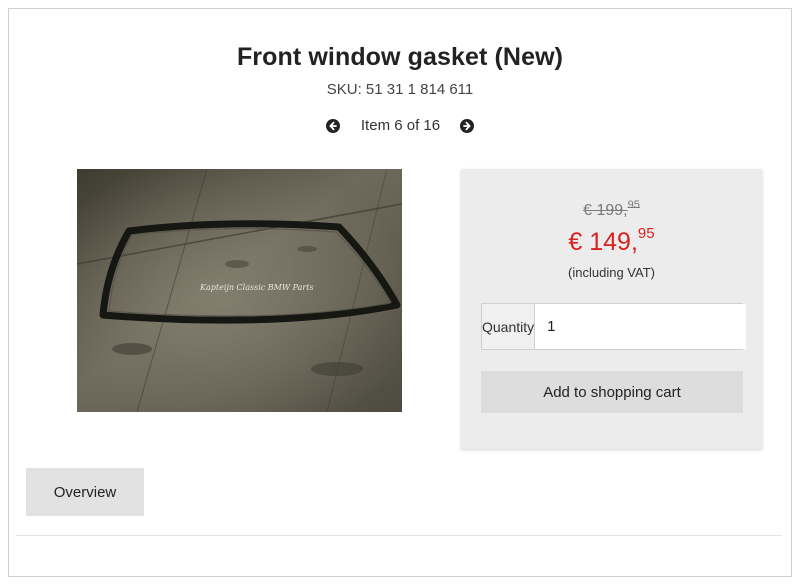 This screenshot has height=586, width=800. What do you see at coordinates (400, 57) in the screenshot?
I see `page-title: Front window gasket (New)` at bounding box center [400, 57].